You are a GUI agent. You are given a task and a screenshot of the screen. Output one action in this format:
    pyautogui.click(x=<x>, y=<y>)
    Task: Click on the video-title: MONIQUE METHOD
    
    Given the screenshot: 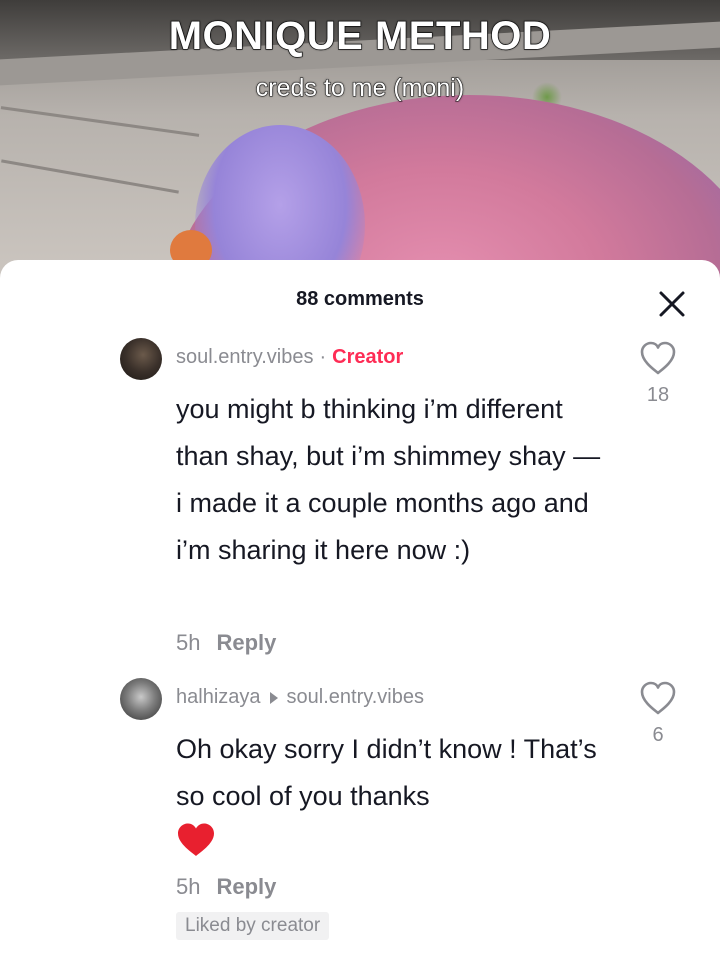 What is the action you would take?
    pyautogui.click(x=360, y=36)
    